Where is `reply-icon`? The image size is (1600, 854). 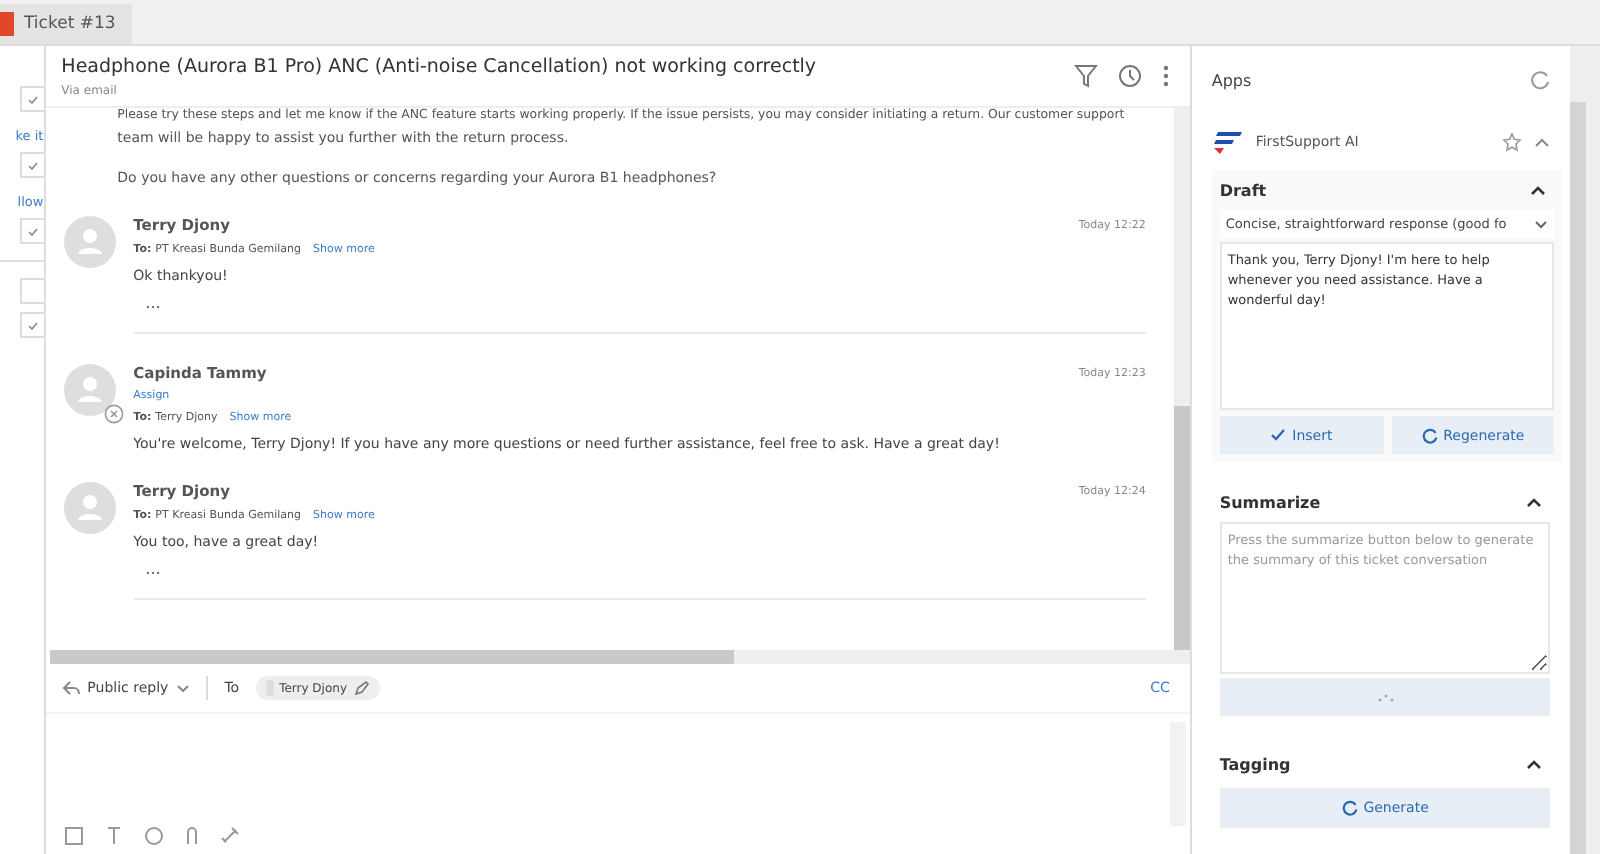
reply-icon is located at coordinates (70, 688).